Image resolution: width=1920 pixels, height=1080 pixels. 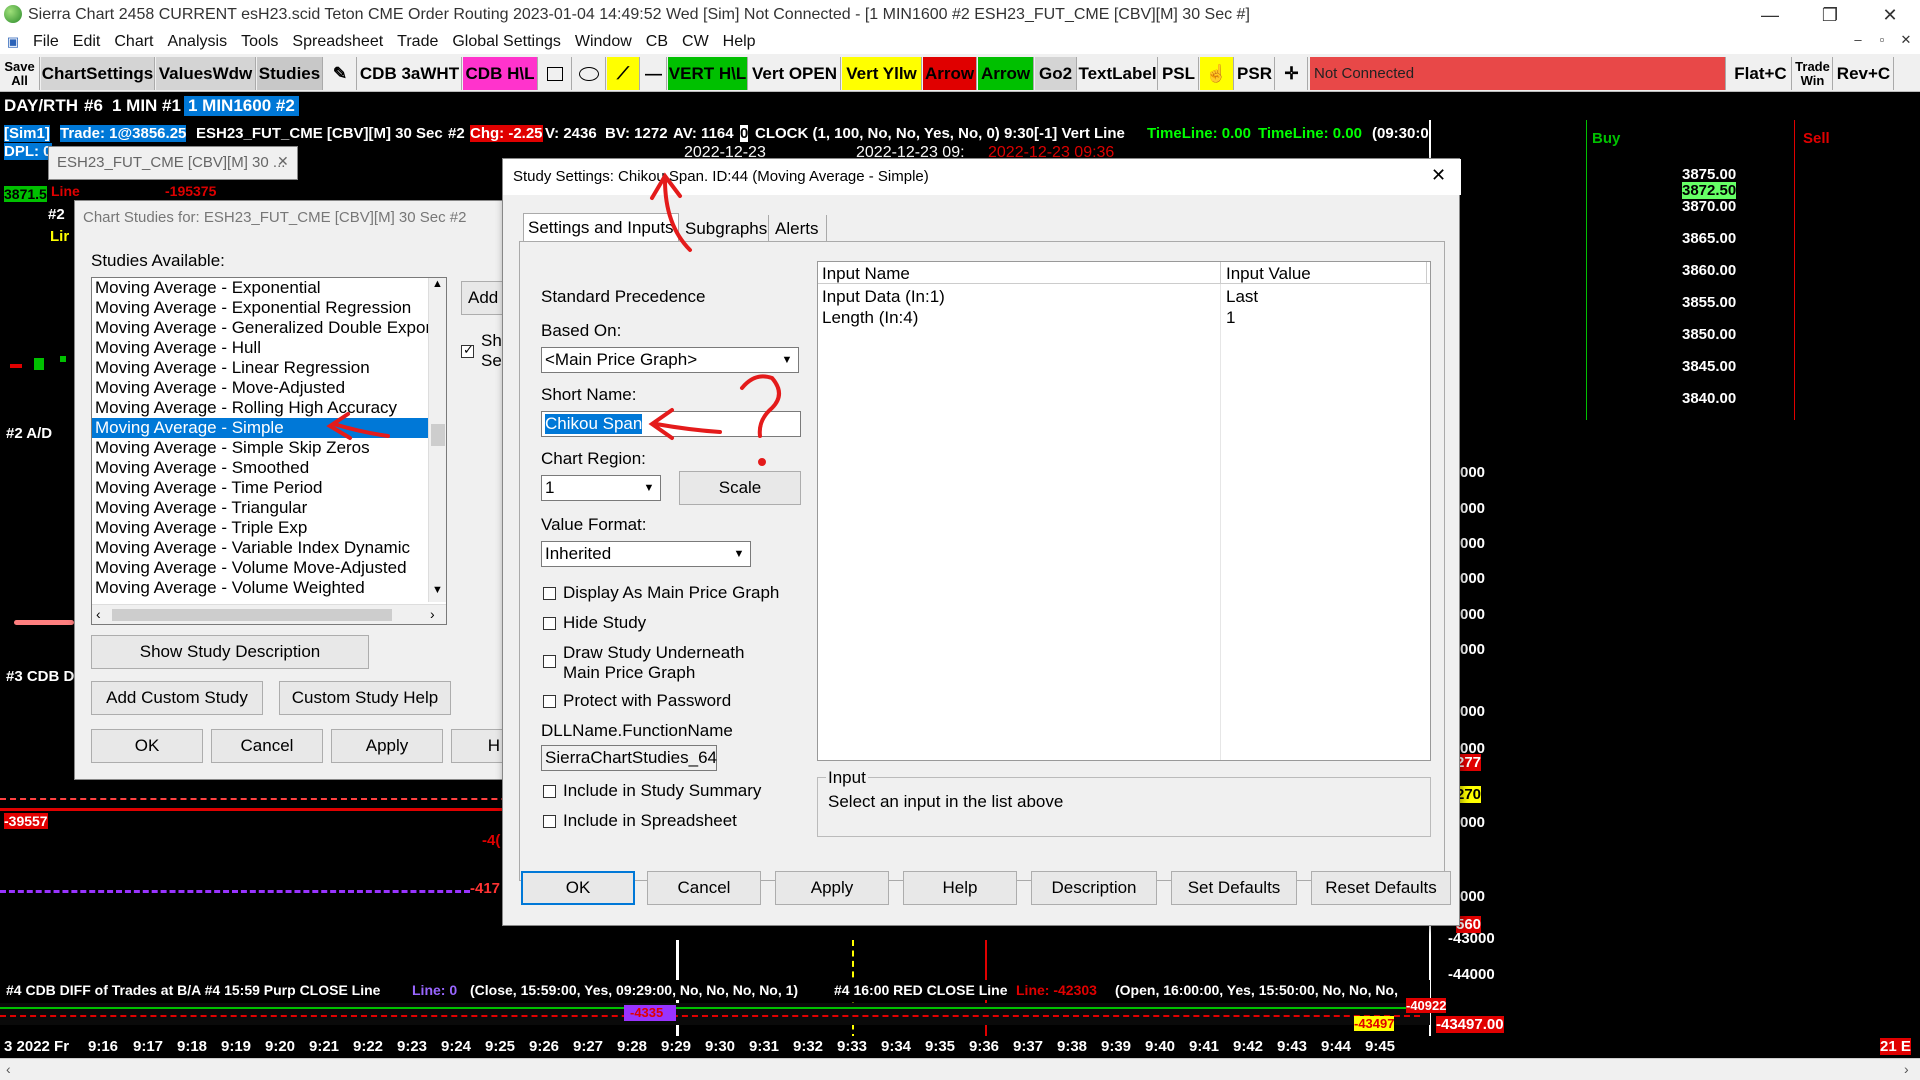 I want to click on trade-win-button: Trade Win, so click(x=1813, y=73).